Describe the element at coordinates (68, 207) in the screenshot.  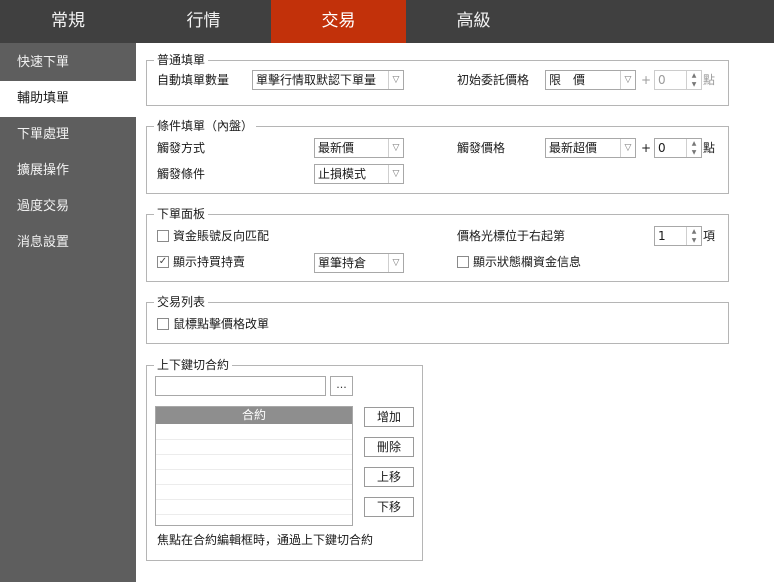
I see `sidebar-item-overtrading: 過度交易` at that location.